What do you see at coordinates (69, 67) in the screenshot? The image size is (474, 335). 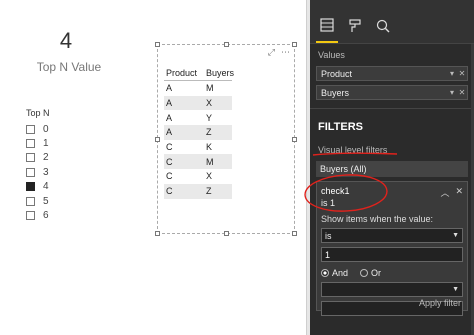 I see `card-label: Top N Value` at bounding box center [69, 67].